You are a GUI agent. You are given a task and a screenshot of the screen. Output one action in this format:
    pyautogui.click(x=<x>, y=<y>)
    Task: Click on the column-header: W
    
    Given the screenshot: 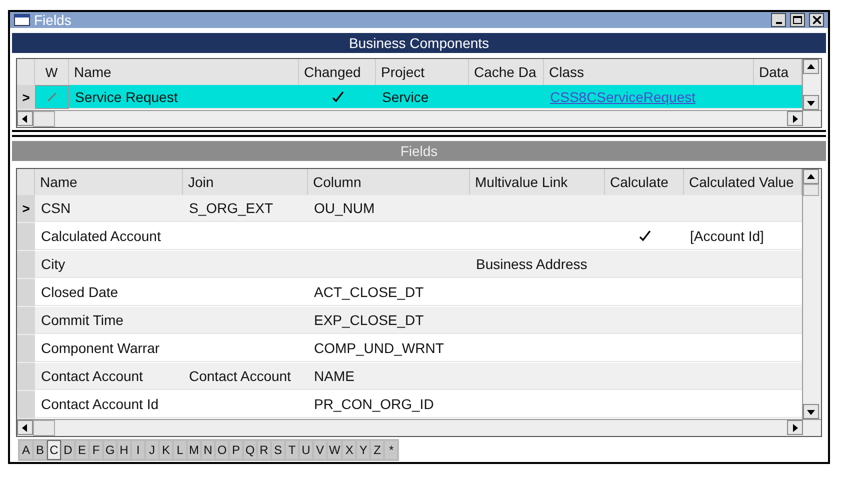 What is the action you would take?
    pyautogui.click(x=52, y=72)
    